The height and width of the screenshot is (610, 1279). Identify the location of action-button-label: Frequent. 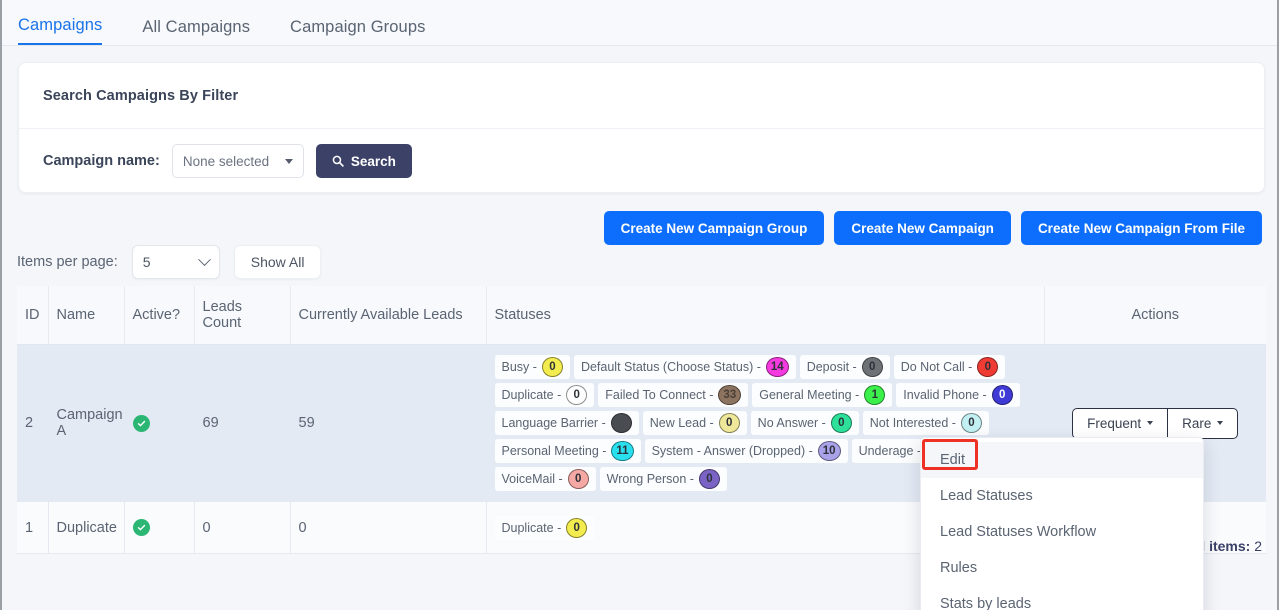
(1114, 423).